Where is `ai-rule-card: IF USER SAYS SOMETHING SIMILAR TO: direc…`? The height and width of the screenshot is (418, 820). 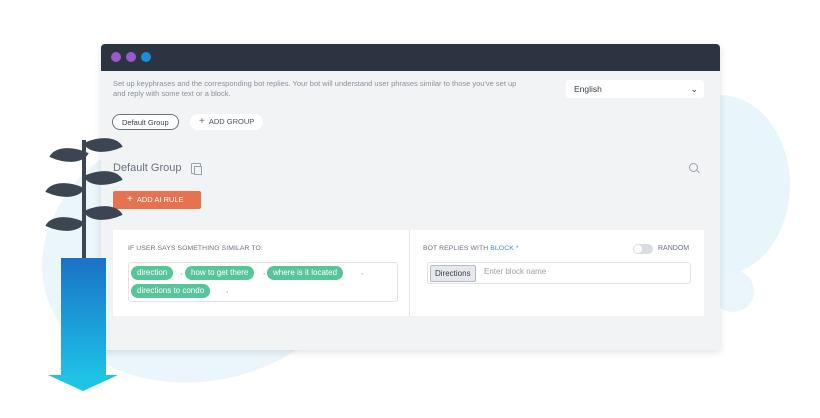 ai-rule-card: IF USER SAYS SOMETHING SIMILAR TO: direc… is located at coordinates (408, 273).